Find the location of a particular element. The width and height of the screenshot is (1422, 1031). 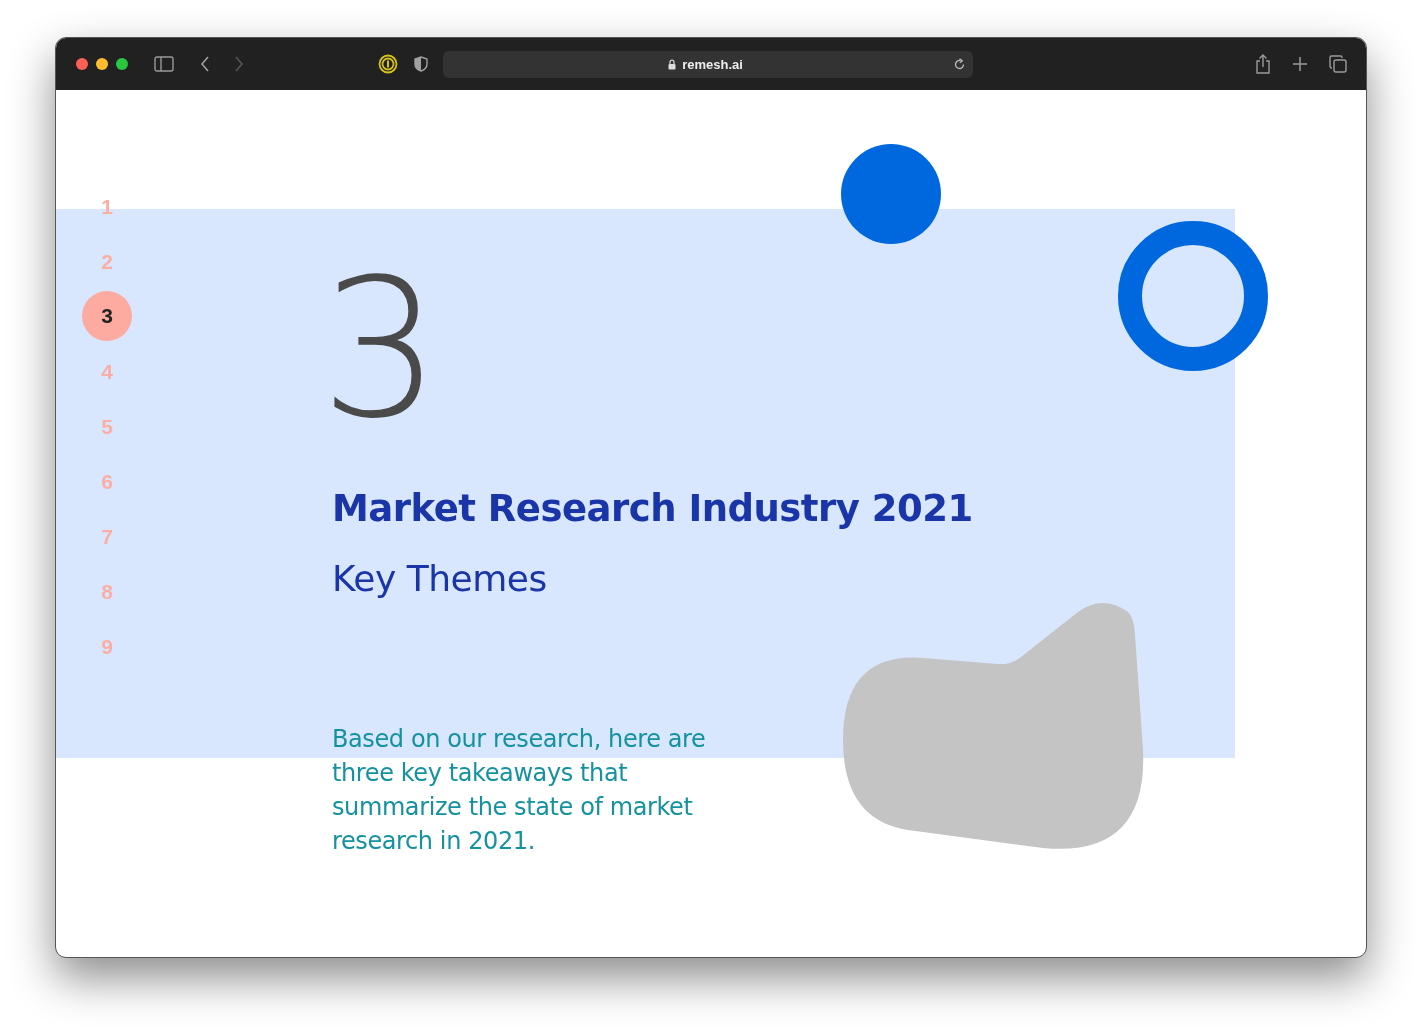

section-description: Based on our research, here are three key takeaways that summarize the state of market research in 2021. is located at coordinates (519, 790).